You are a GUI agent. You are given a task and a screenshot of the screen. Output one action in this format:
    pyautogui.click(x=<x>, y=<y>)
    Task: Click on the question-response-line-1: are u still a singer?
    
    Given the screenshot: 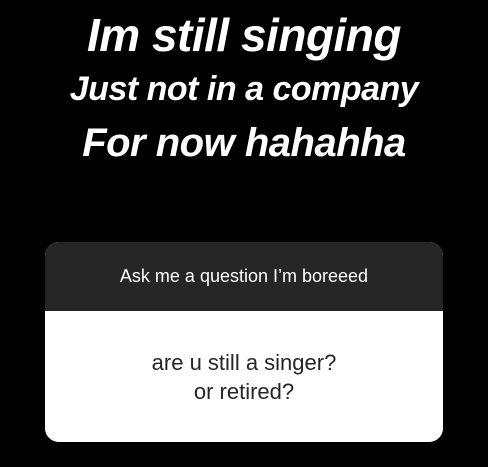 What is the action you would take?
    pyautogui.click(x=244, y=362)
    